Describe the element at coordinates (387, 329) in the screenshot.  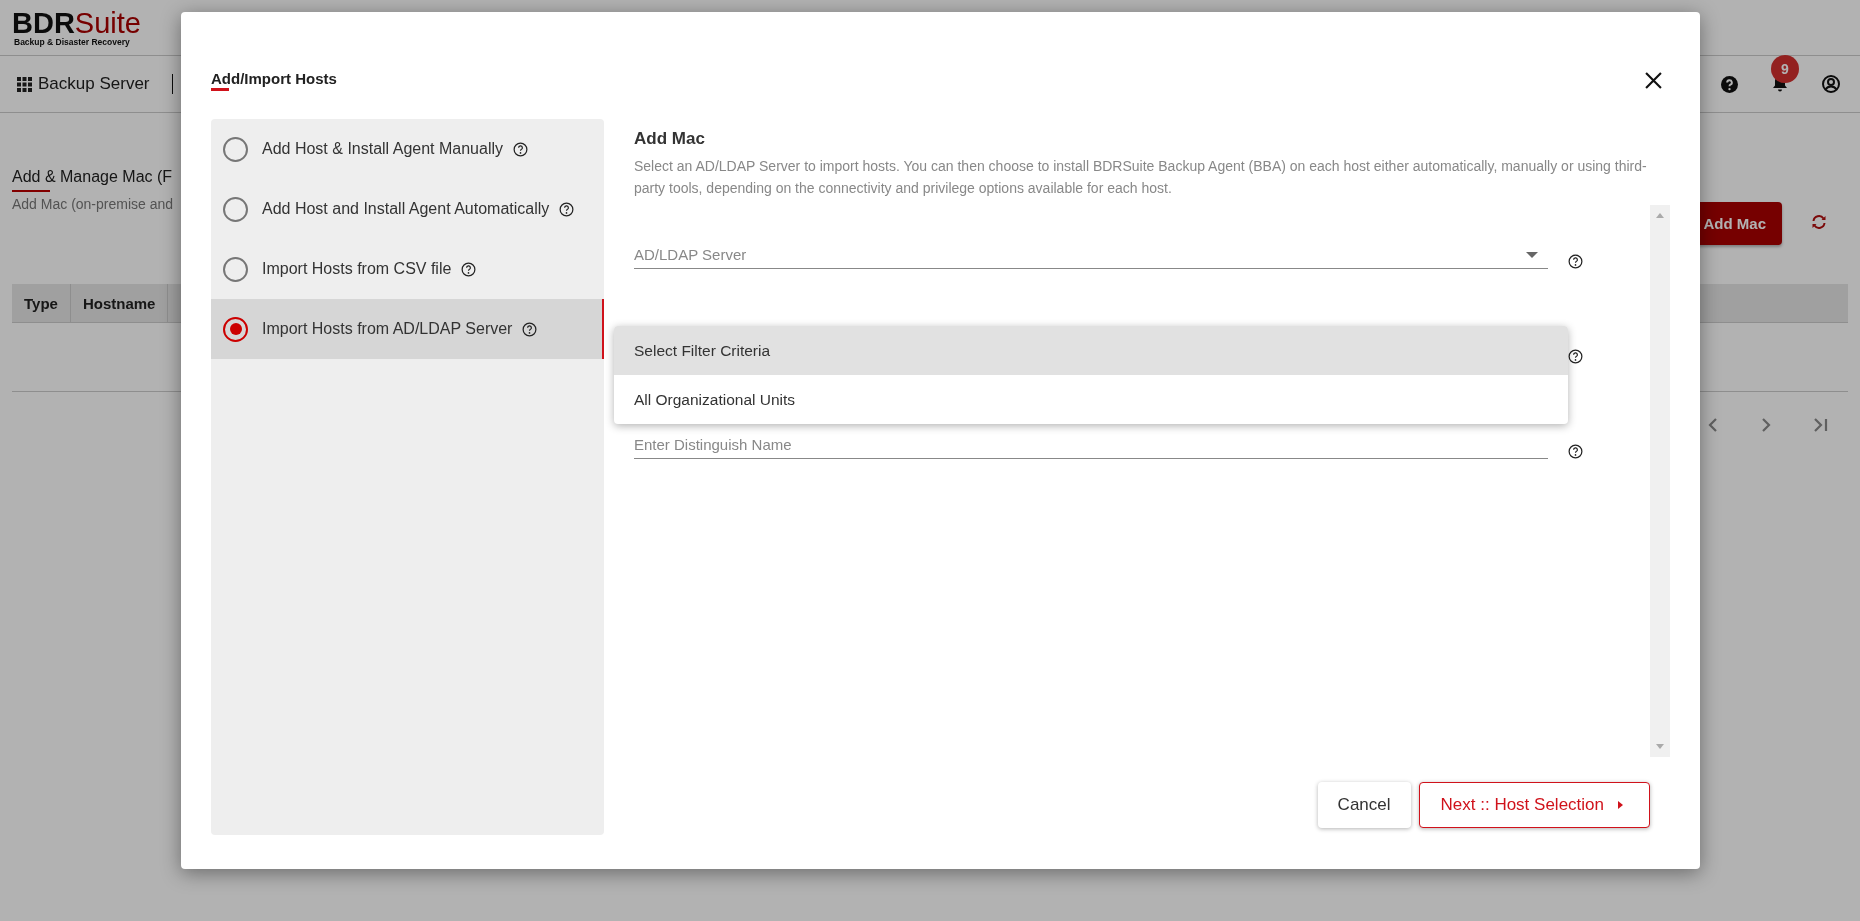
I see `option-label: Import Hosts from AD/LDAP Server` at that location.